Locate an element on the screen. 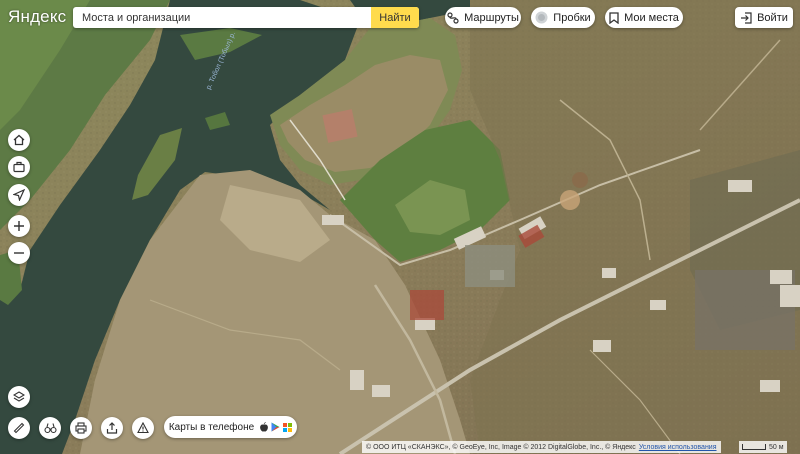 The height and width of the screenshot is (454, 800). windows-icon is located at coordinates (288, 427).